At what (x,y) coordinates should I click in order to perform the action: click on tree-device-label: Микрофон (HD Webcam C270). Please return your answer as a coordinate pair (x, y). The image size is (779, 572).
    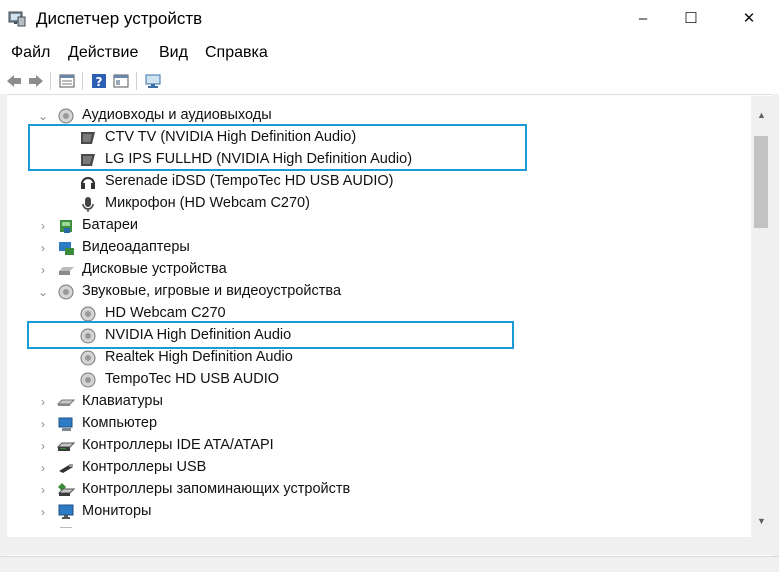
    Looking at the image, I should click on (207, 203).